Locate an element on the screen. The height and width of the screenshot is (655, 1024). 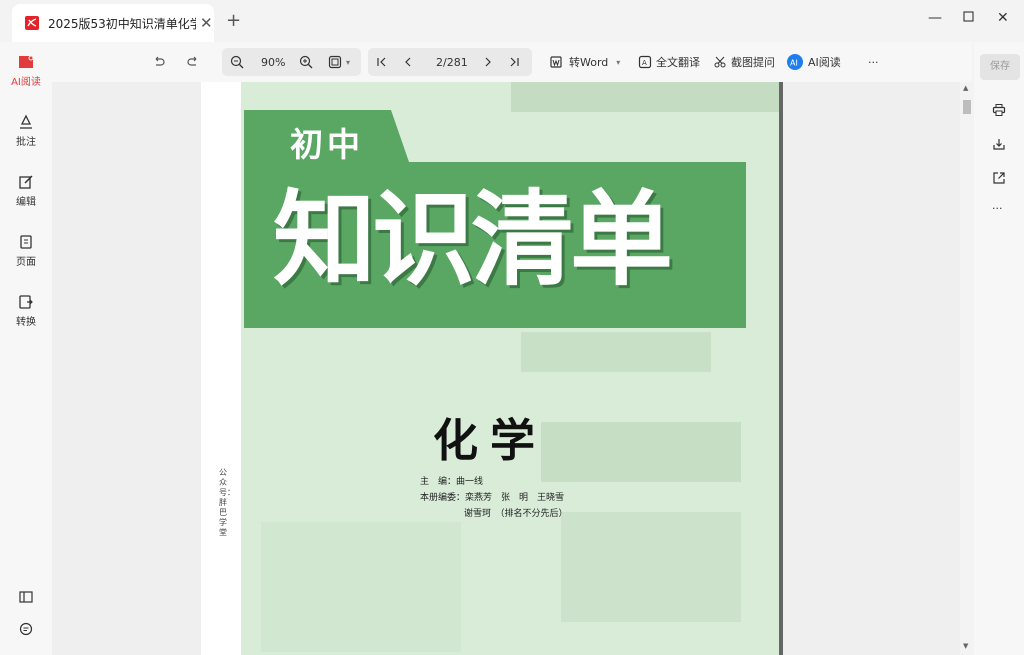
printer-icon is located at coordinates (999, 110).